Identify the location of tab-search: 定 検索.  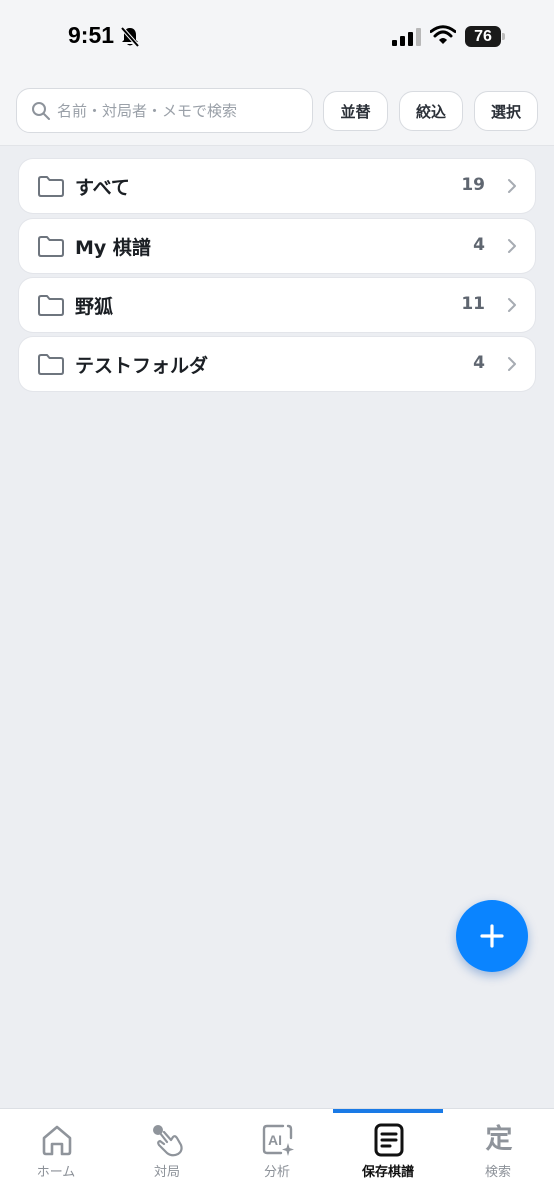
(498, 1149).